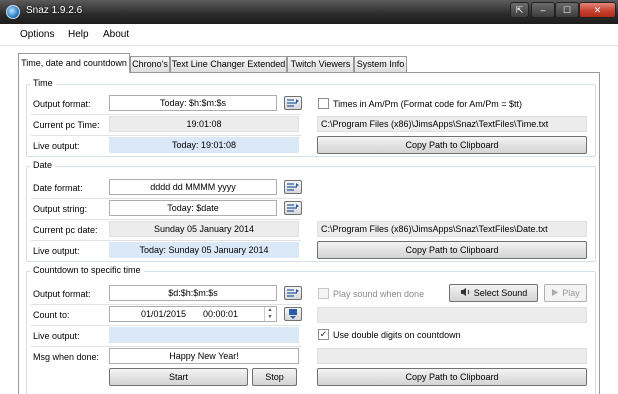 This screenshot has width=618, height=394. I want to click on double-digits-checkbox: ✓, so click(323, 334).